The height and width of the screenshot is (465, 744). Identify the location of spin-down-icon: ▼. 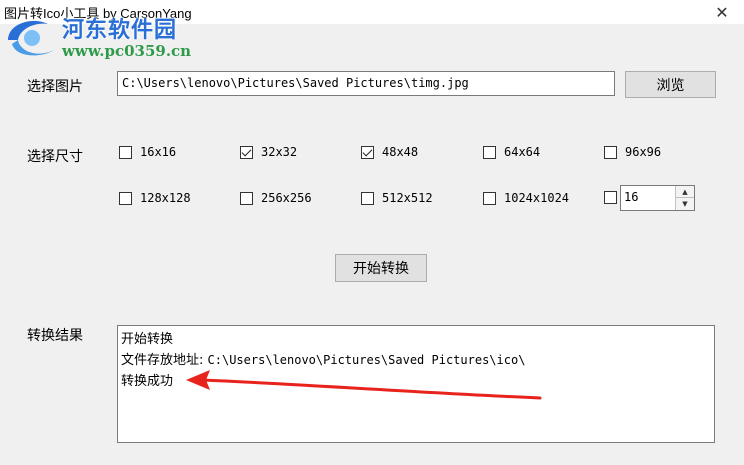
(685, 204).